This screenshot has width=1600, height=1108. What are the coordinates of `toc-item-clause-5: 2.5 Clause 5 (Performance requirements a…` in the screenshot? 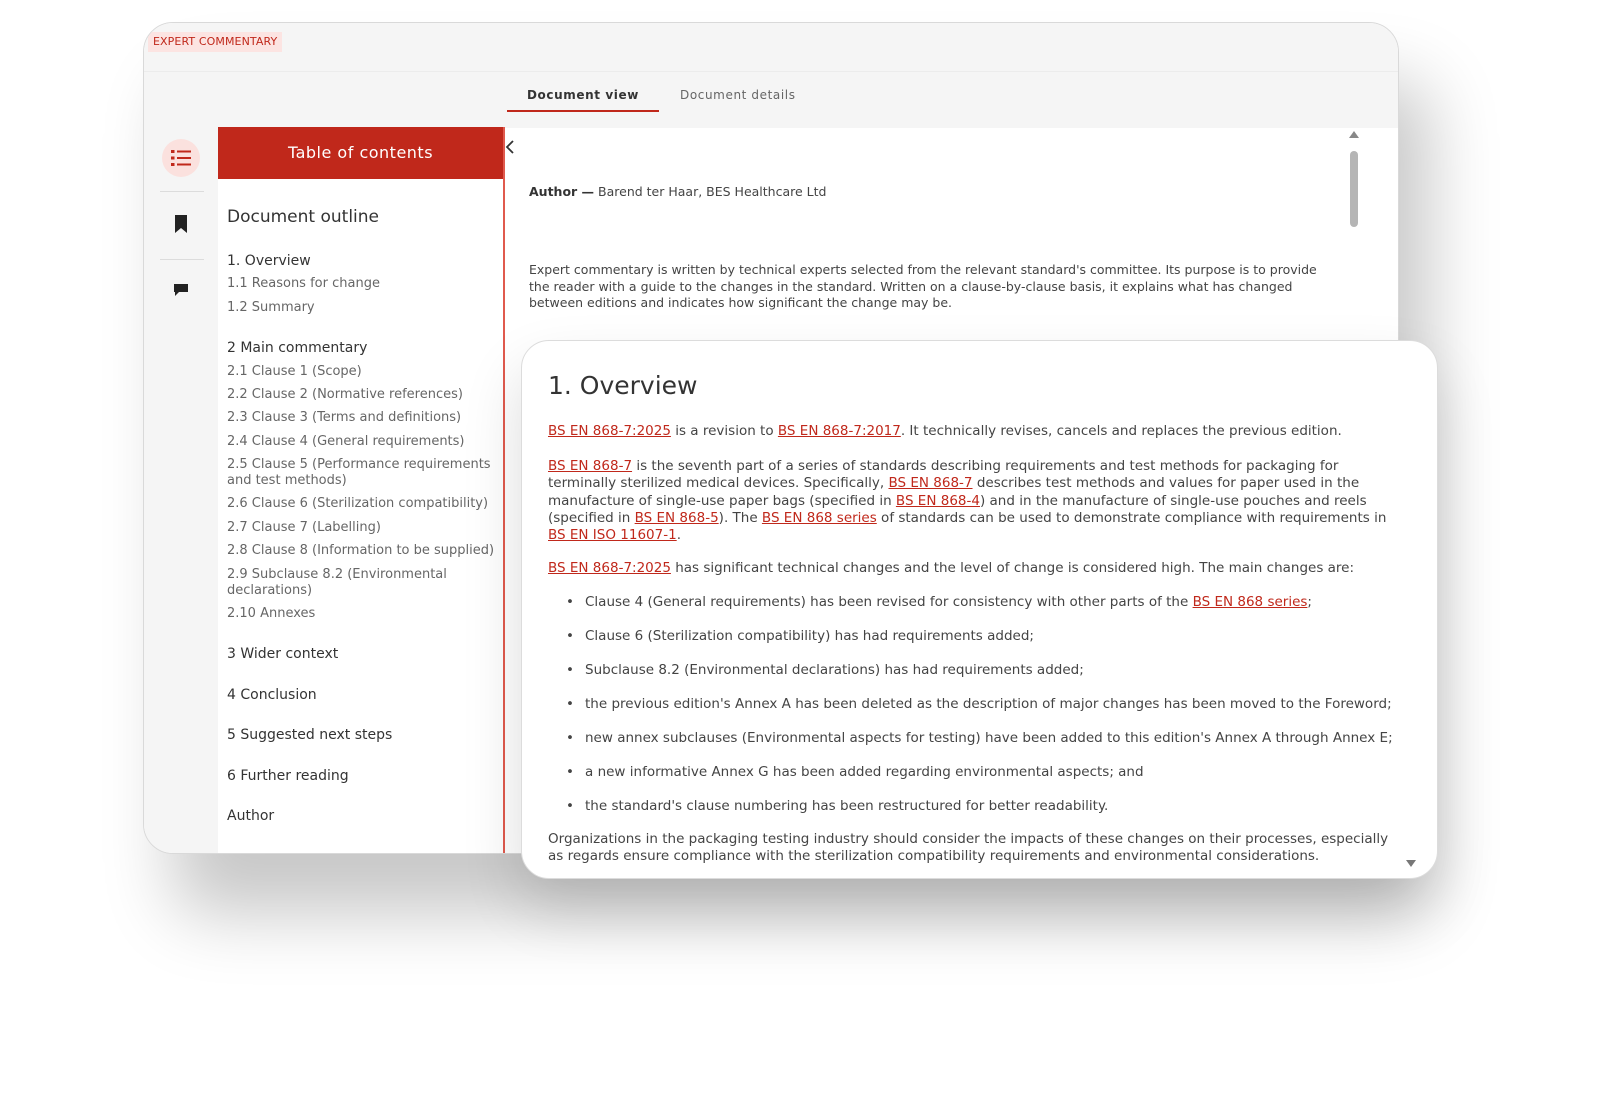 It's located at (361, 473).